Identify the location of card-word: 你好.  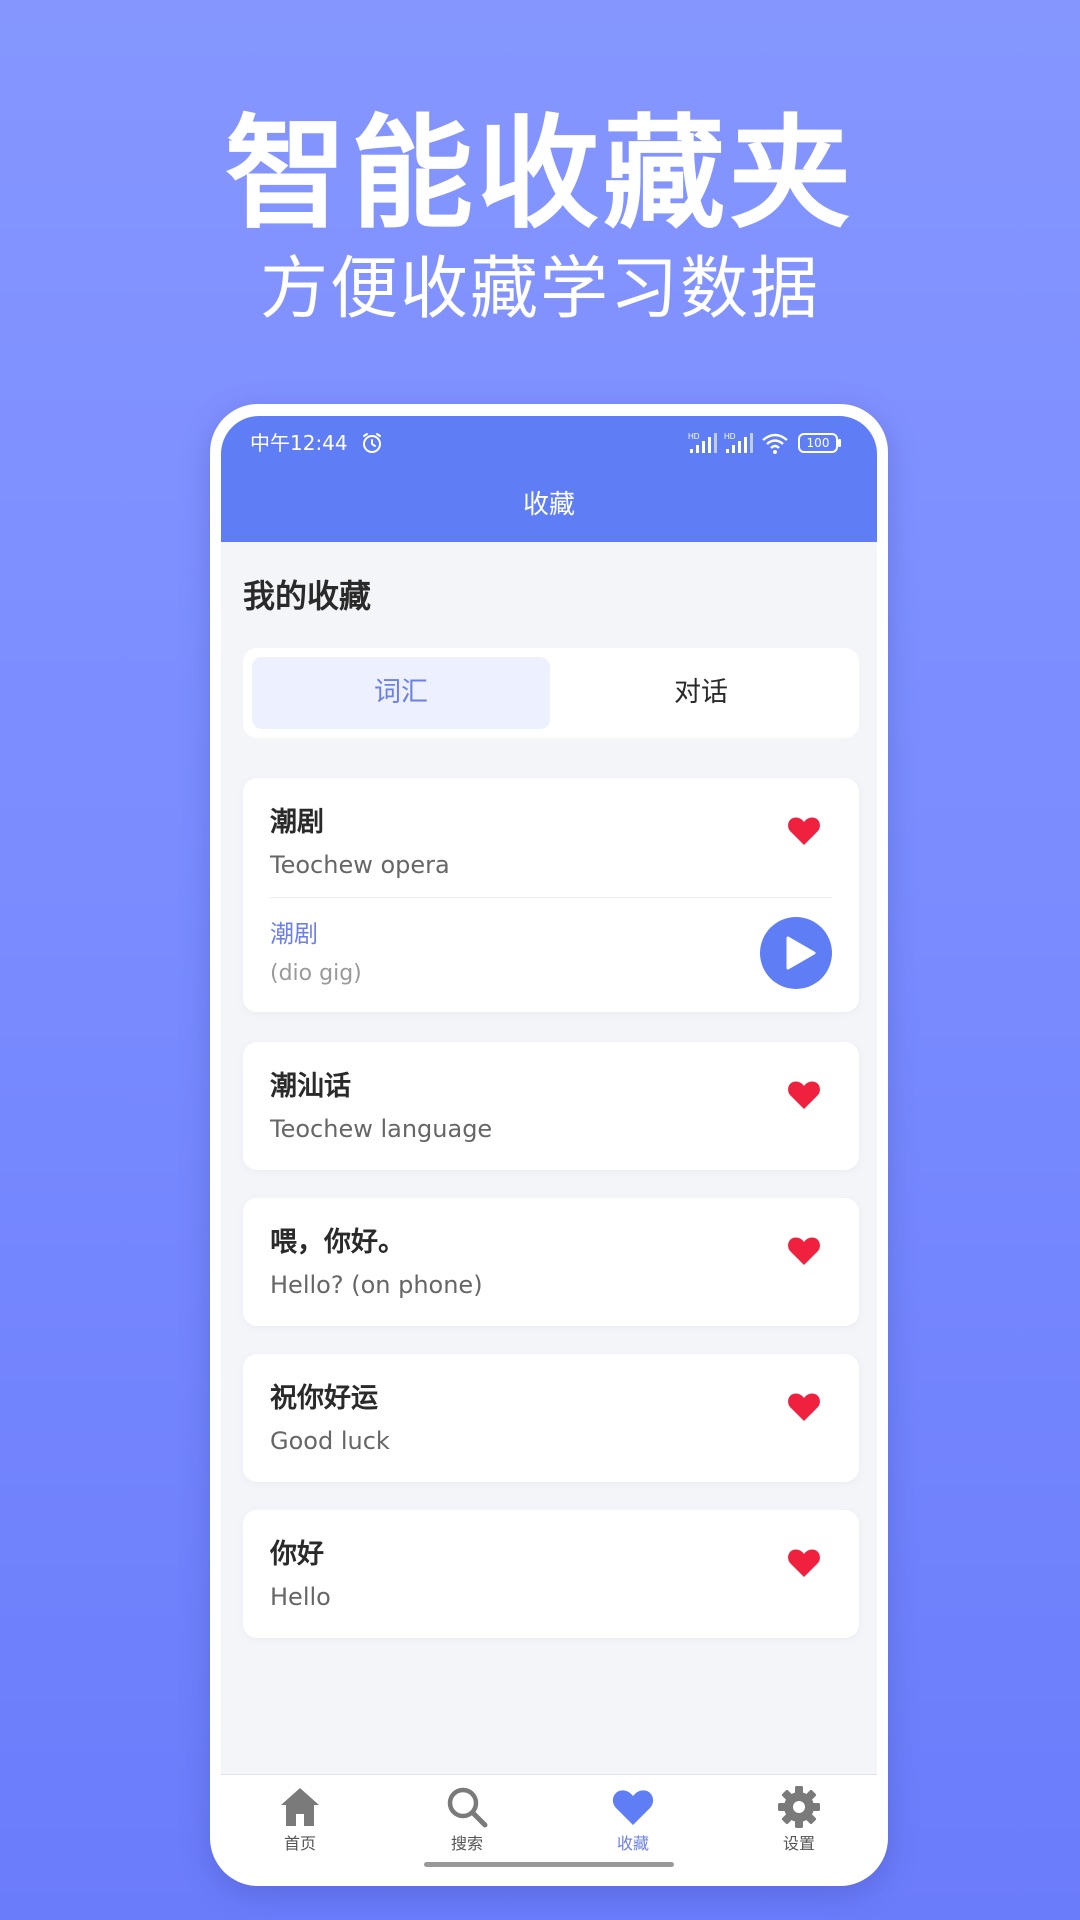
(297, 1554).